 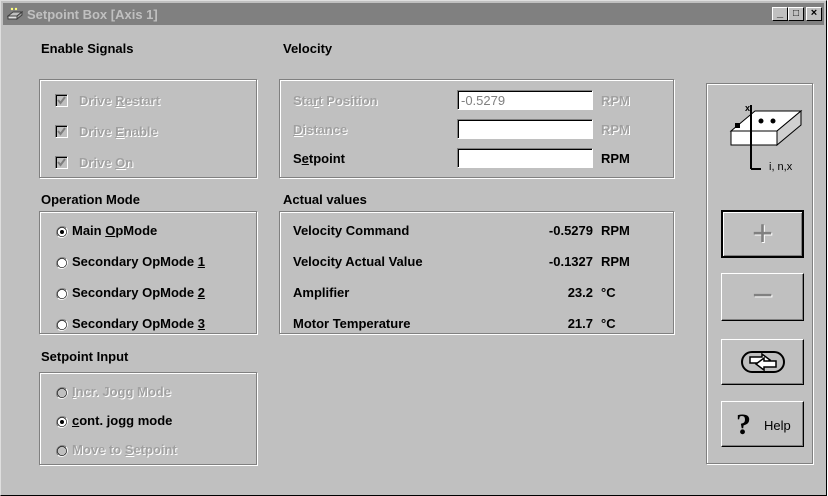 I want to click on setpoint-input-label: Move to Setpoint, so click(x=124, y=449).